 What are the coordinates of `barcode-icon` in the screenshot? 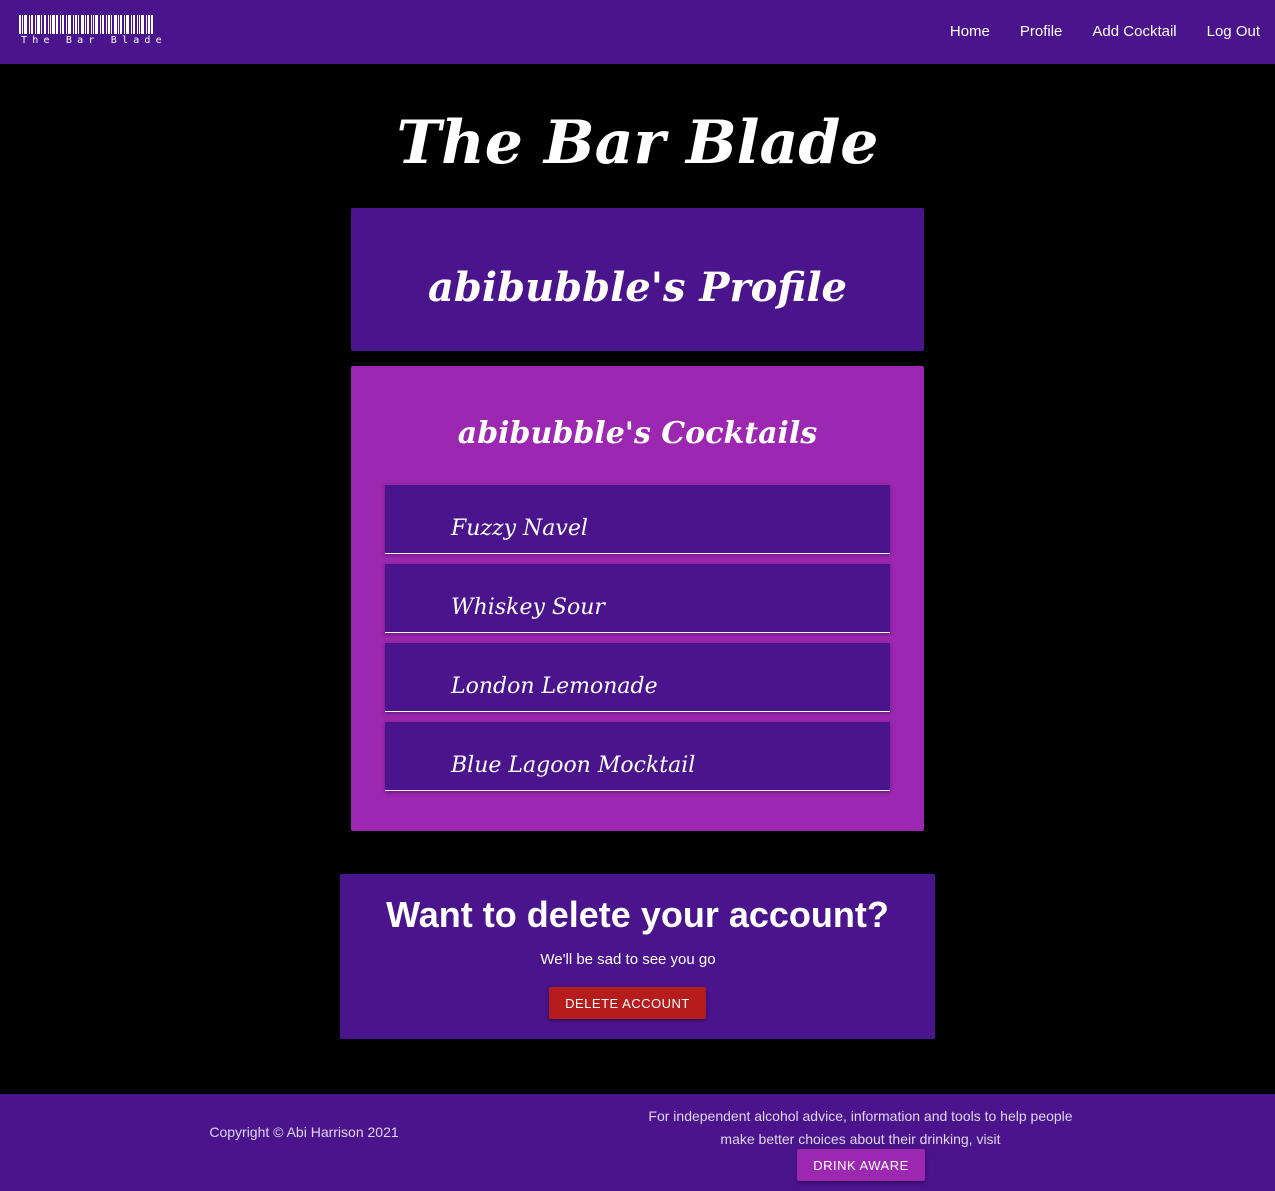 It's located at (86, 24).